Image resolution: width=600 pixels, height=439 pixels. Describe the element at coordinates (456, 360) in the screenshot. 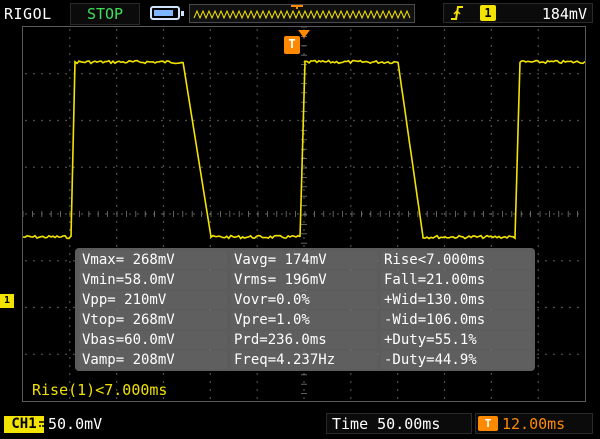

I see `measurement-cell: -Duty=44.9%` at that location.